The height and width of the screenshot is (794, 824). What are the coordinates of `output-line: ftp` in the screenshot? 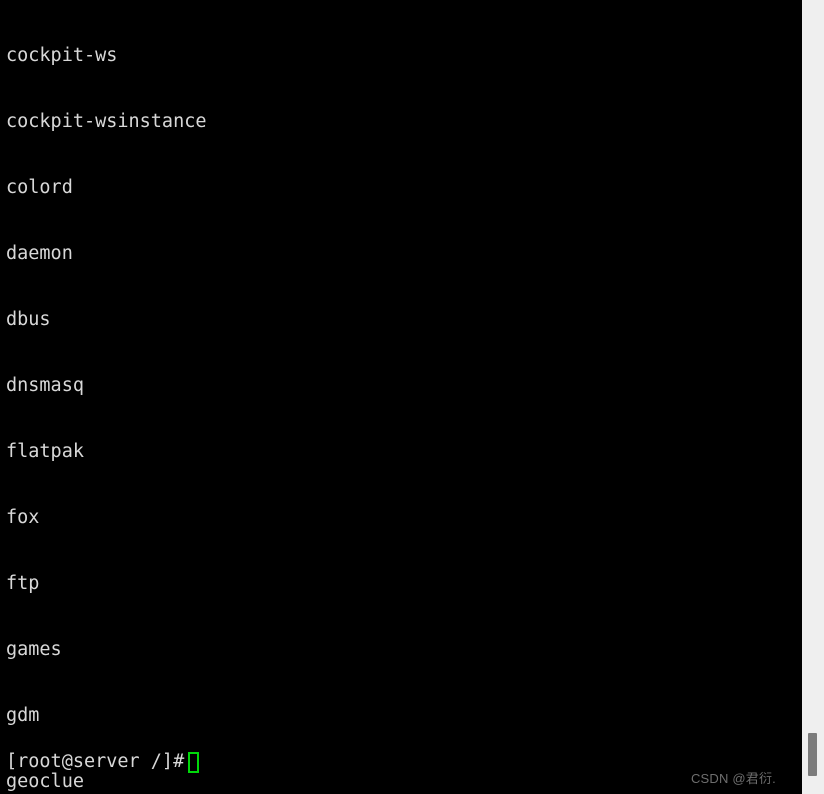 It's located at (23, 583).